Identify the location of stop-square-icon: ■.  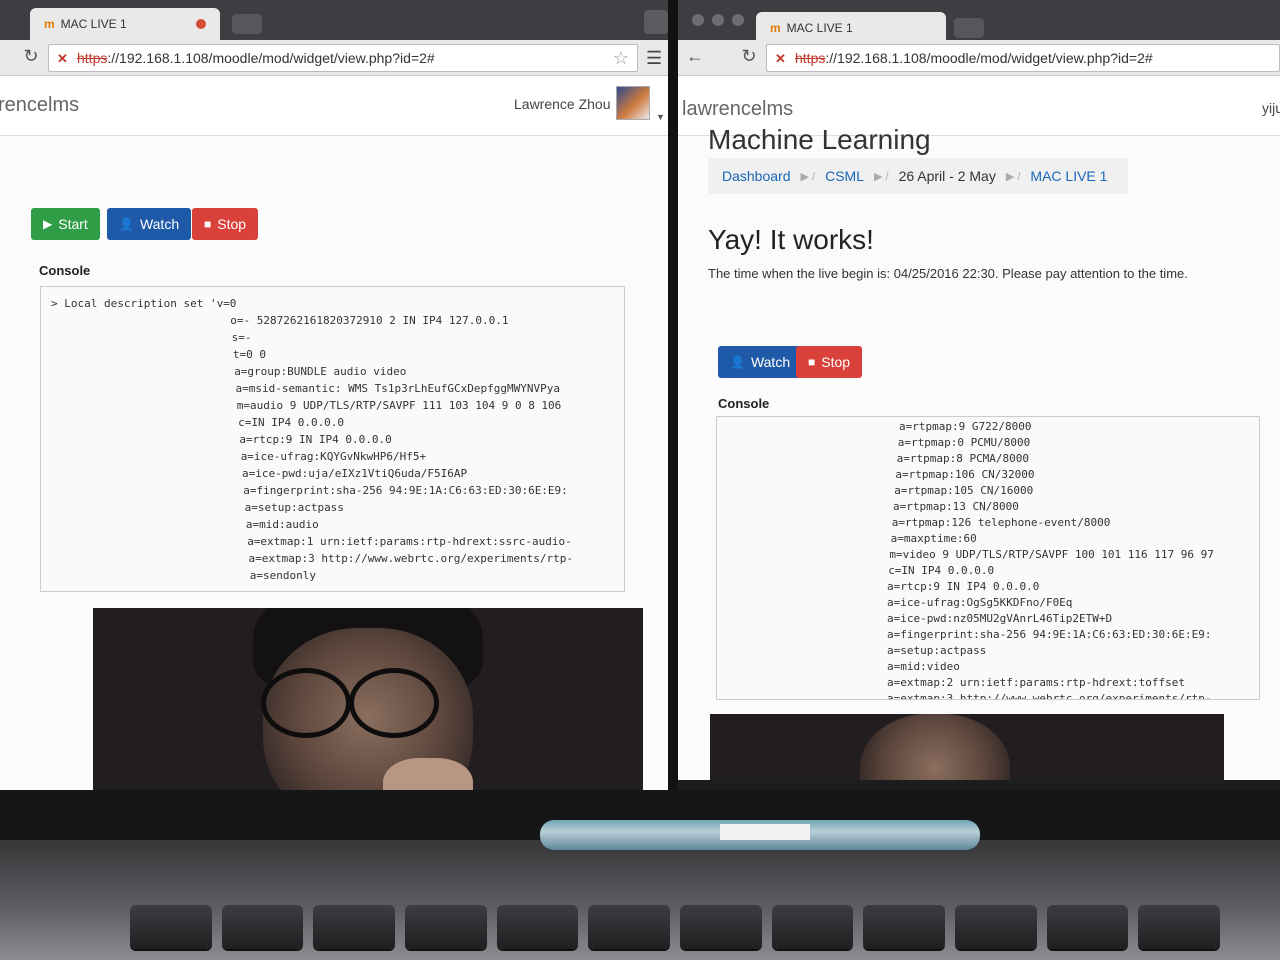
(812, 362).